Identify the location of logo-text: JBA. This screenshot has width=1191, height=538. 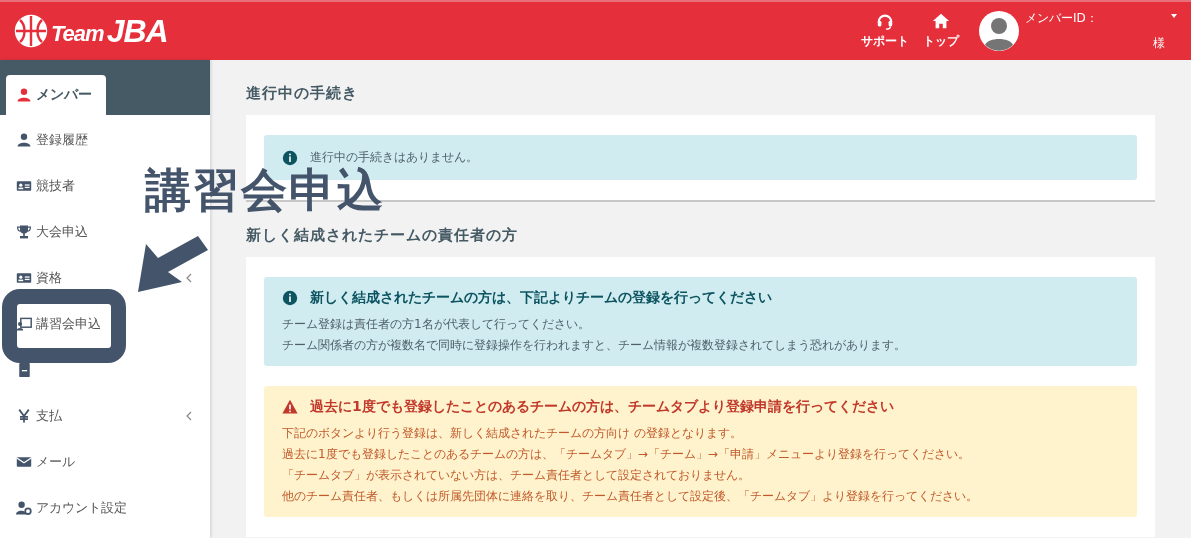
(137, 31).